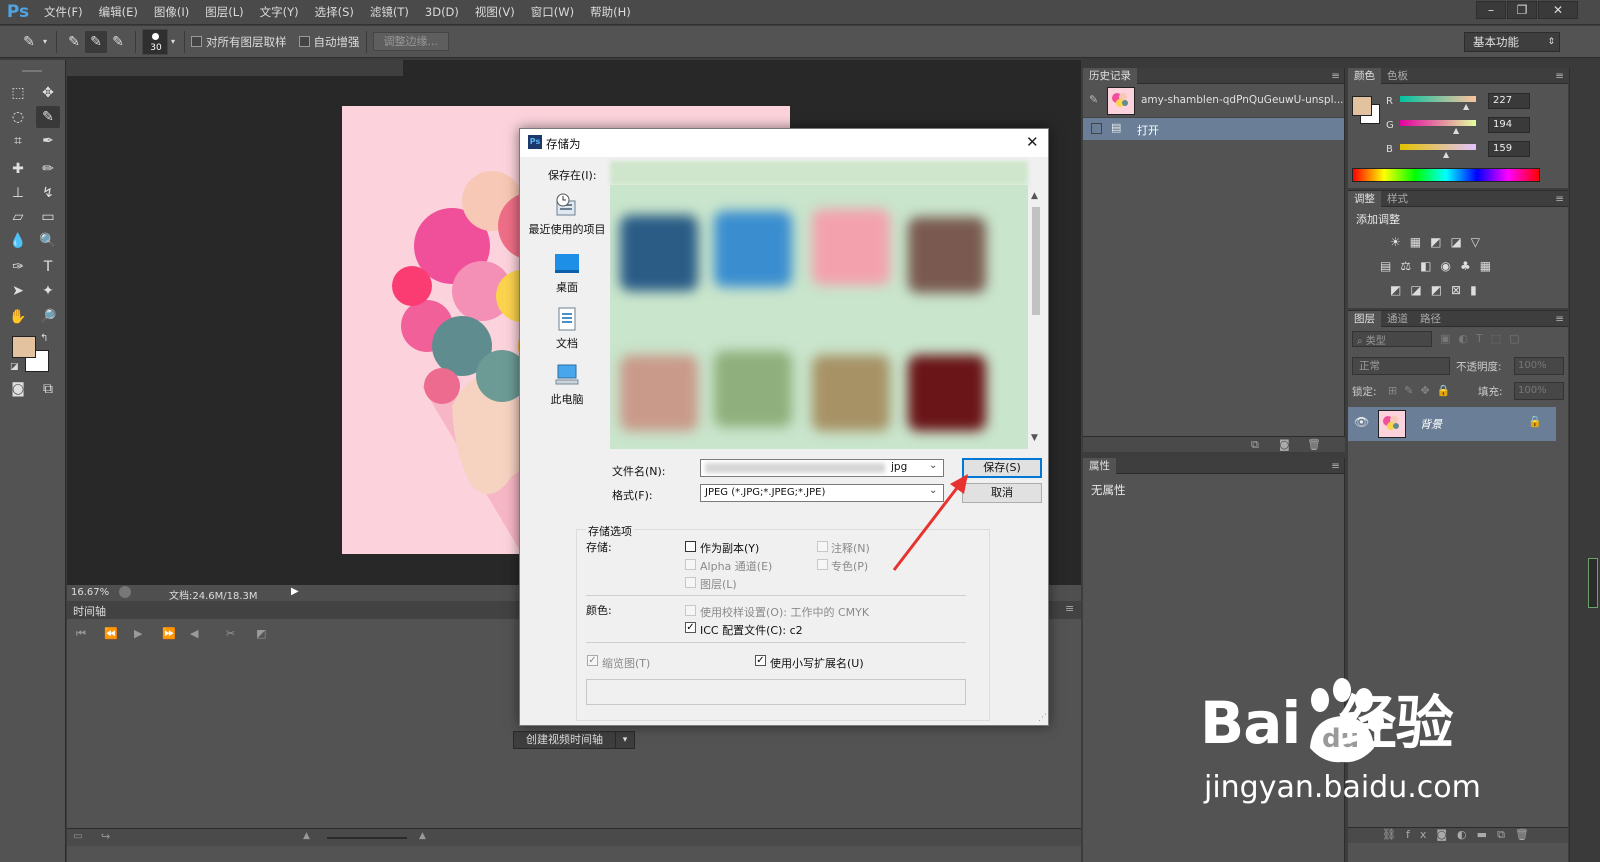 The width and height of the screenshot is (1600, 862). Describe the element at coordinates (48, 241) in the screenshot. I see `dodge-tool-icon: 🔍` at that location.